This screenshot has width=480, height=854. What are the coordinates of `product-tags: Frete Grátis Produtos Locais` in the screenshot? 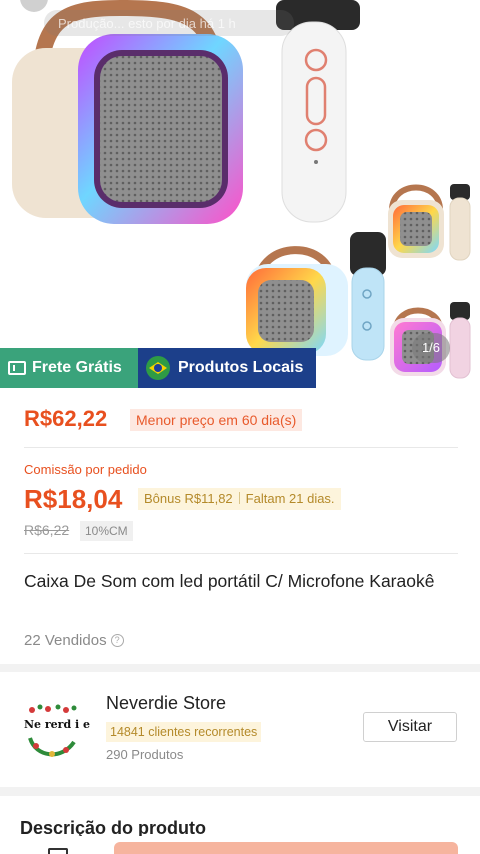 It's located at (158, 368).